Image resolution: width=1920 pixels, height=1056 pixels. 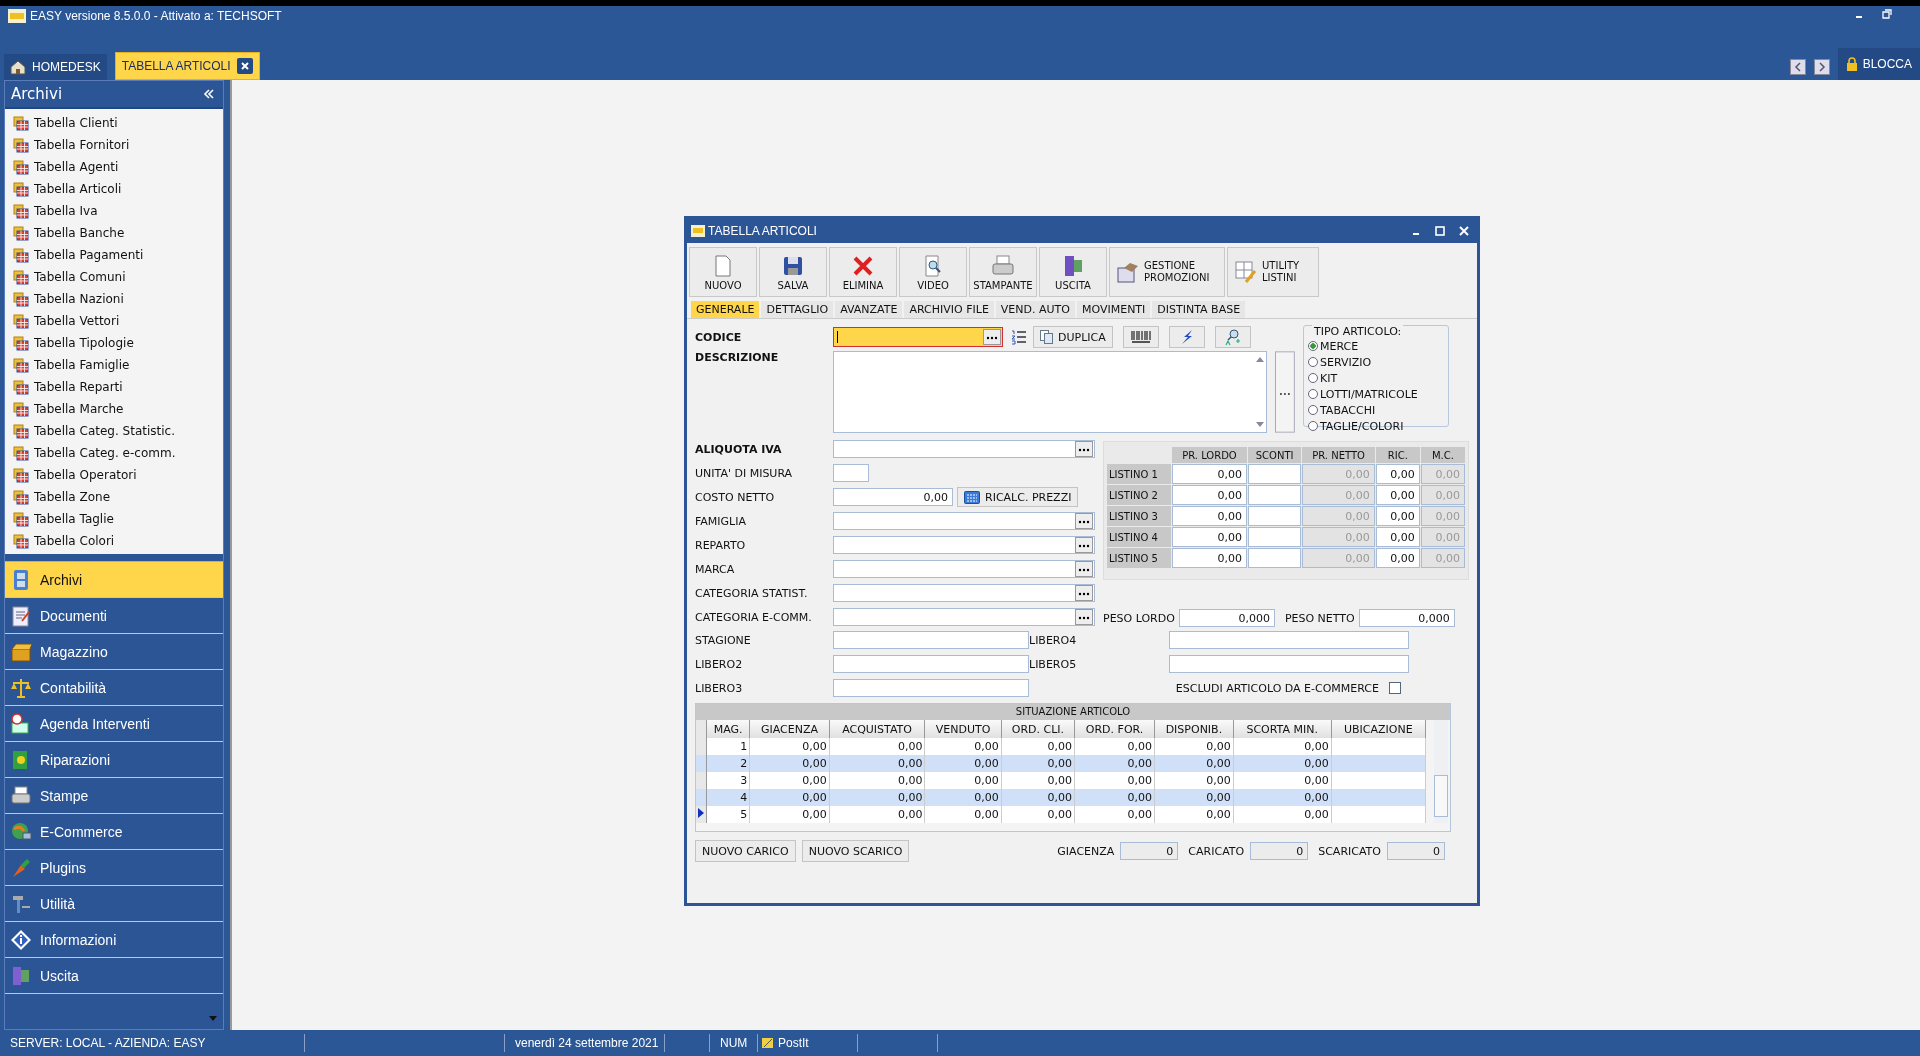 What do you see at coordinates (1878, 64) in the screenshot?
I see `lock-button: BLOCCA` at bounding box center [1878, 64].